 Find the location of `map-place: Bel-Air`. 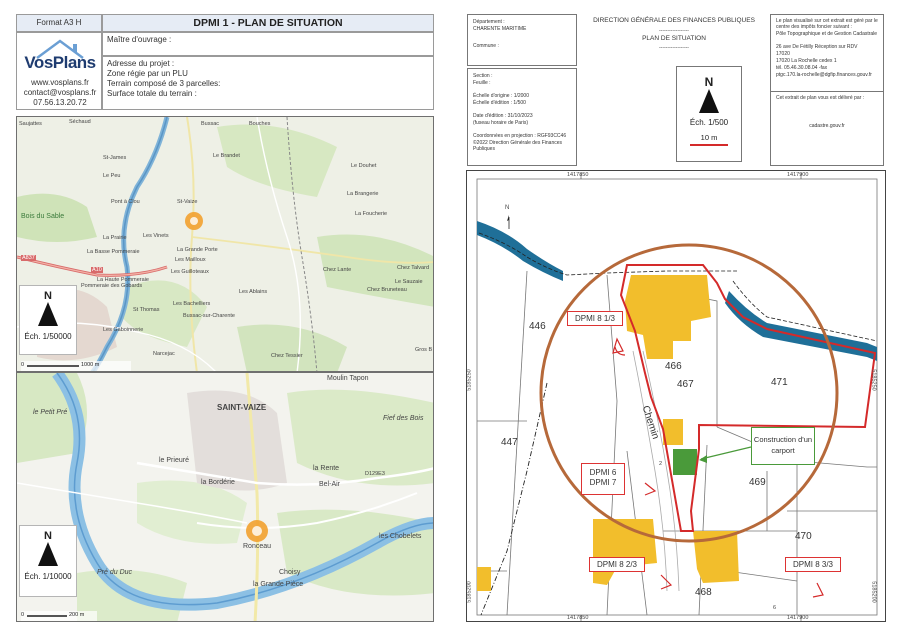

map-place: Bel-Air is located at coordinates (330, 484).